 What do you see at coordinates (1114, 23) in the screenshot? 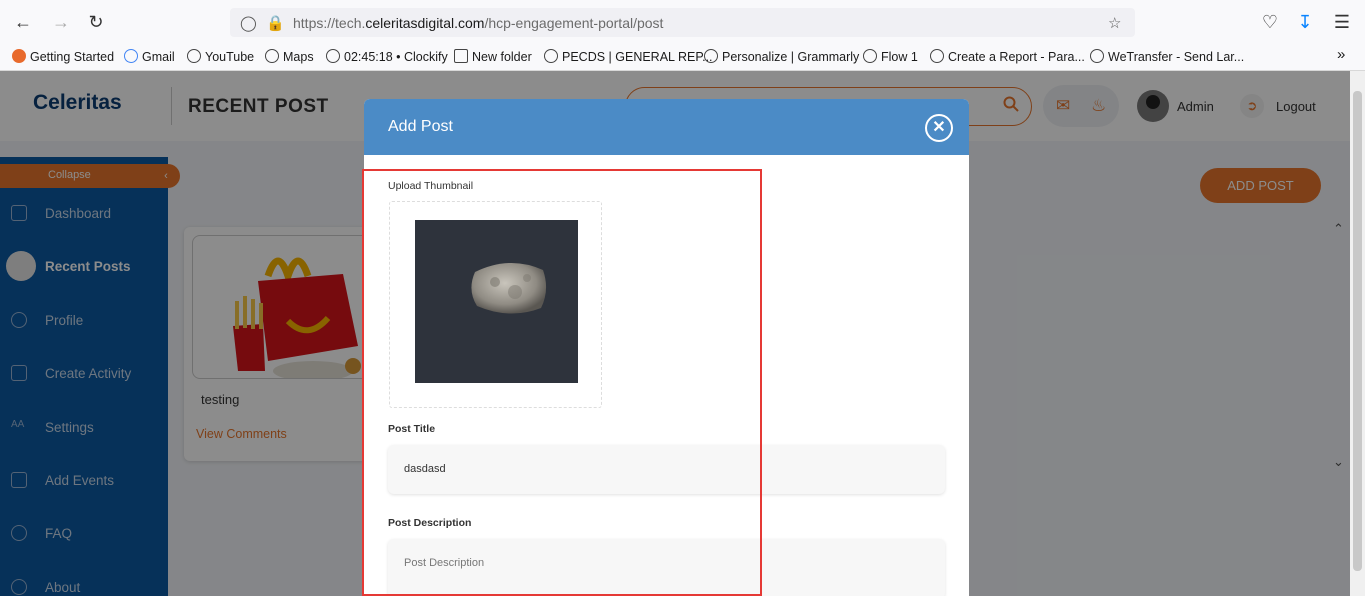
I see `star-icon: ☆` at bounding box center [1114, 23].